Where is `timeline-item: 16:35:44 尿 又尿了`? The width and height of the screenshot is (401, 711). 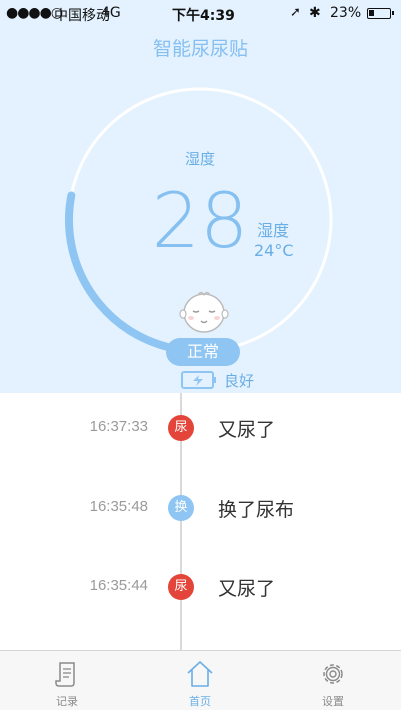 timeline-item: 16:35:44 尿 又尿了 is located at coordinates (200, 587).